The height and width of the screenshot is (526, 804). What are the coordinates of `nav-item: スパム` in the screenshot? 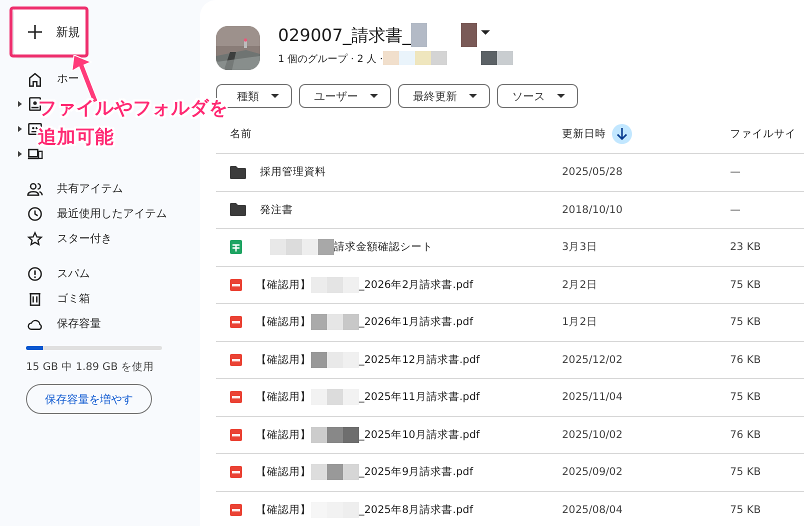 It's located at (73, 273).